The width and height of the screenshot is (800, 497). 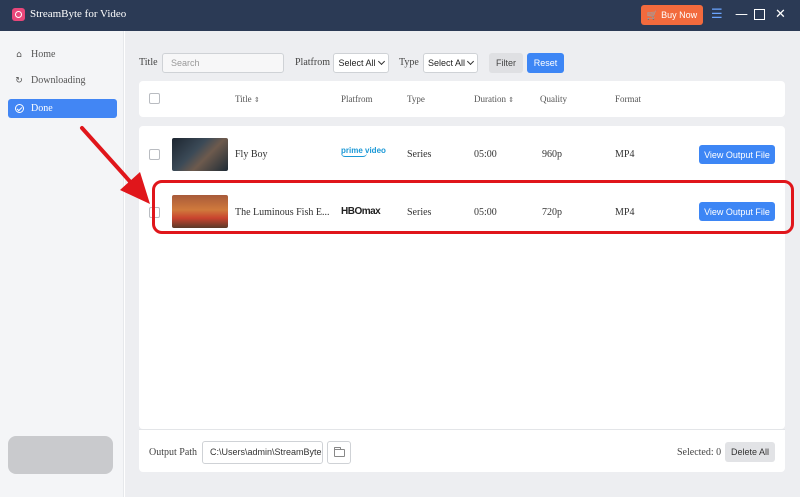 What do you see at coordinates (780, 15) in the screenshot?
I see `close-icon: ✕` at bounding box center [780, 15].